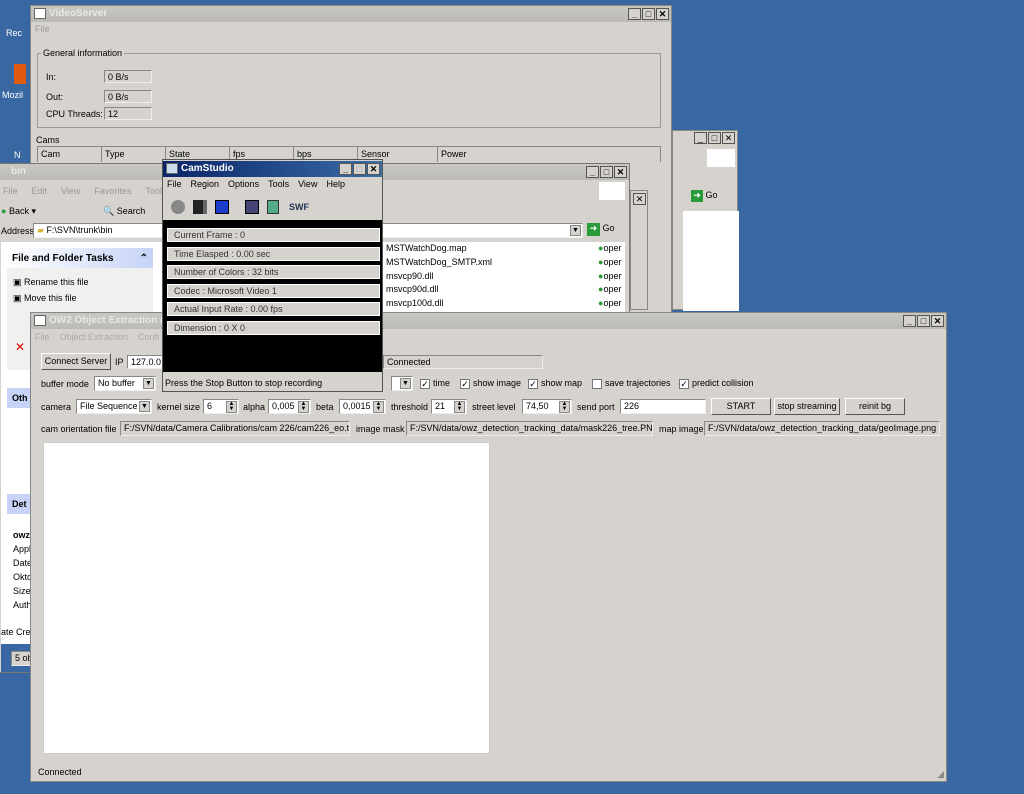 This screenshot has width=1024, height=794. I want to click on hidden-select: ▼, so click(402, 383).